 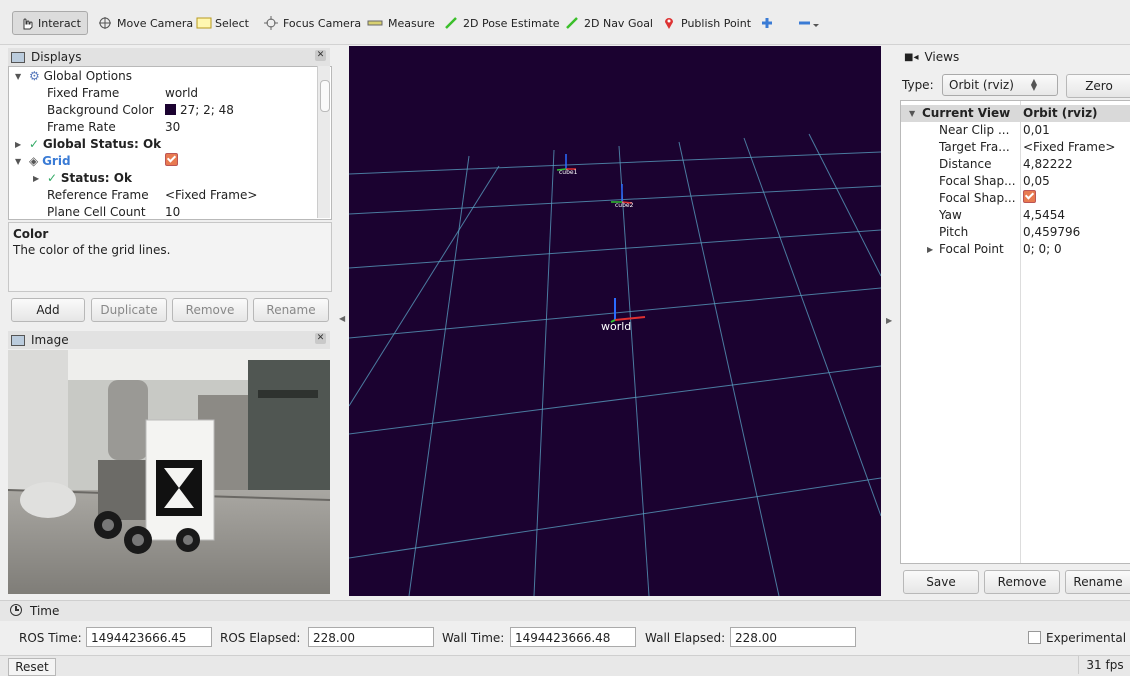 What do you see at coordinates (1015, 249) in the screenshot?
I see `view-row-focal-point: ▶ Focal Point 0; 0; 0` at bounding box center [1015, 249].